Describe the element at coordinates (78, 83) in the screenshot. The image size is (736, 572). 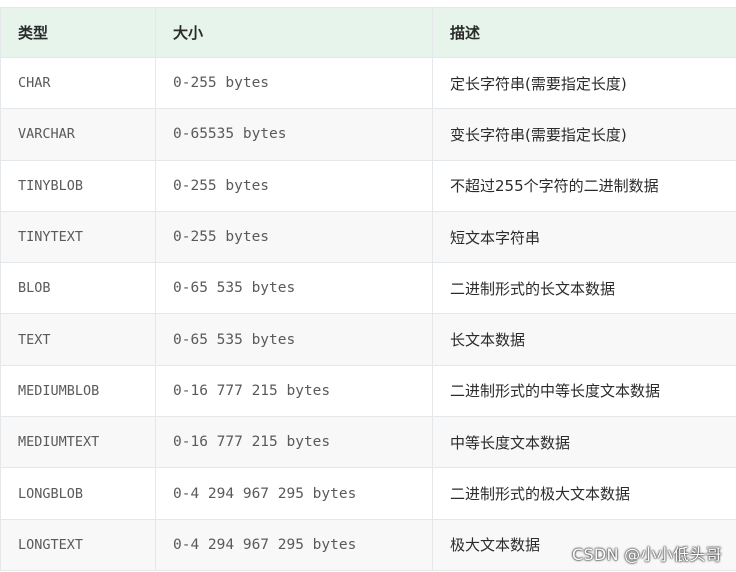
I see `type-cell: CHAR` at that location.